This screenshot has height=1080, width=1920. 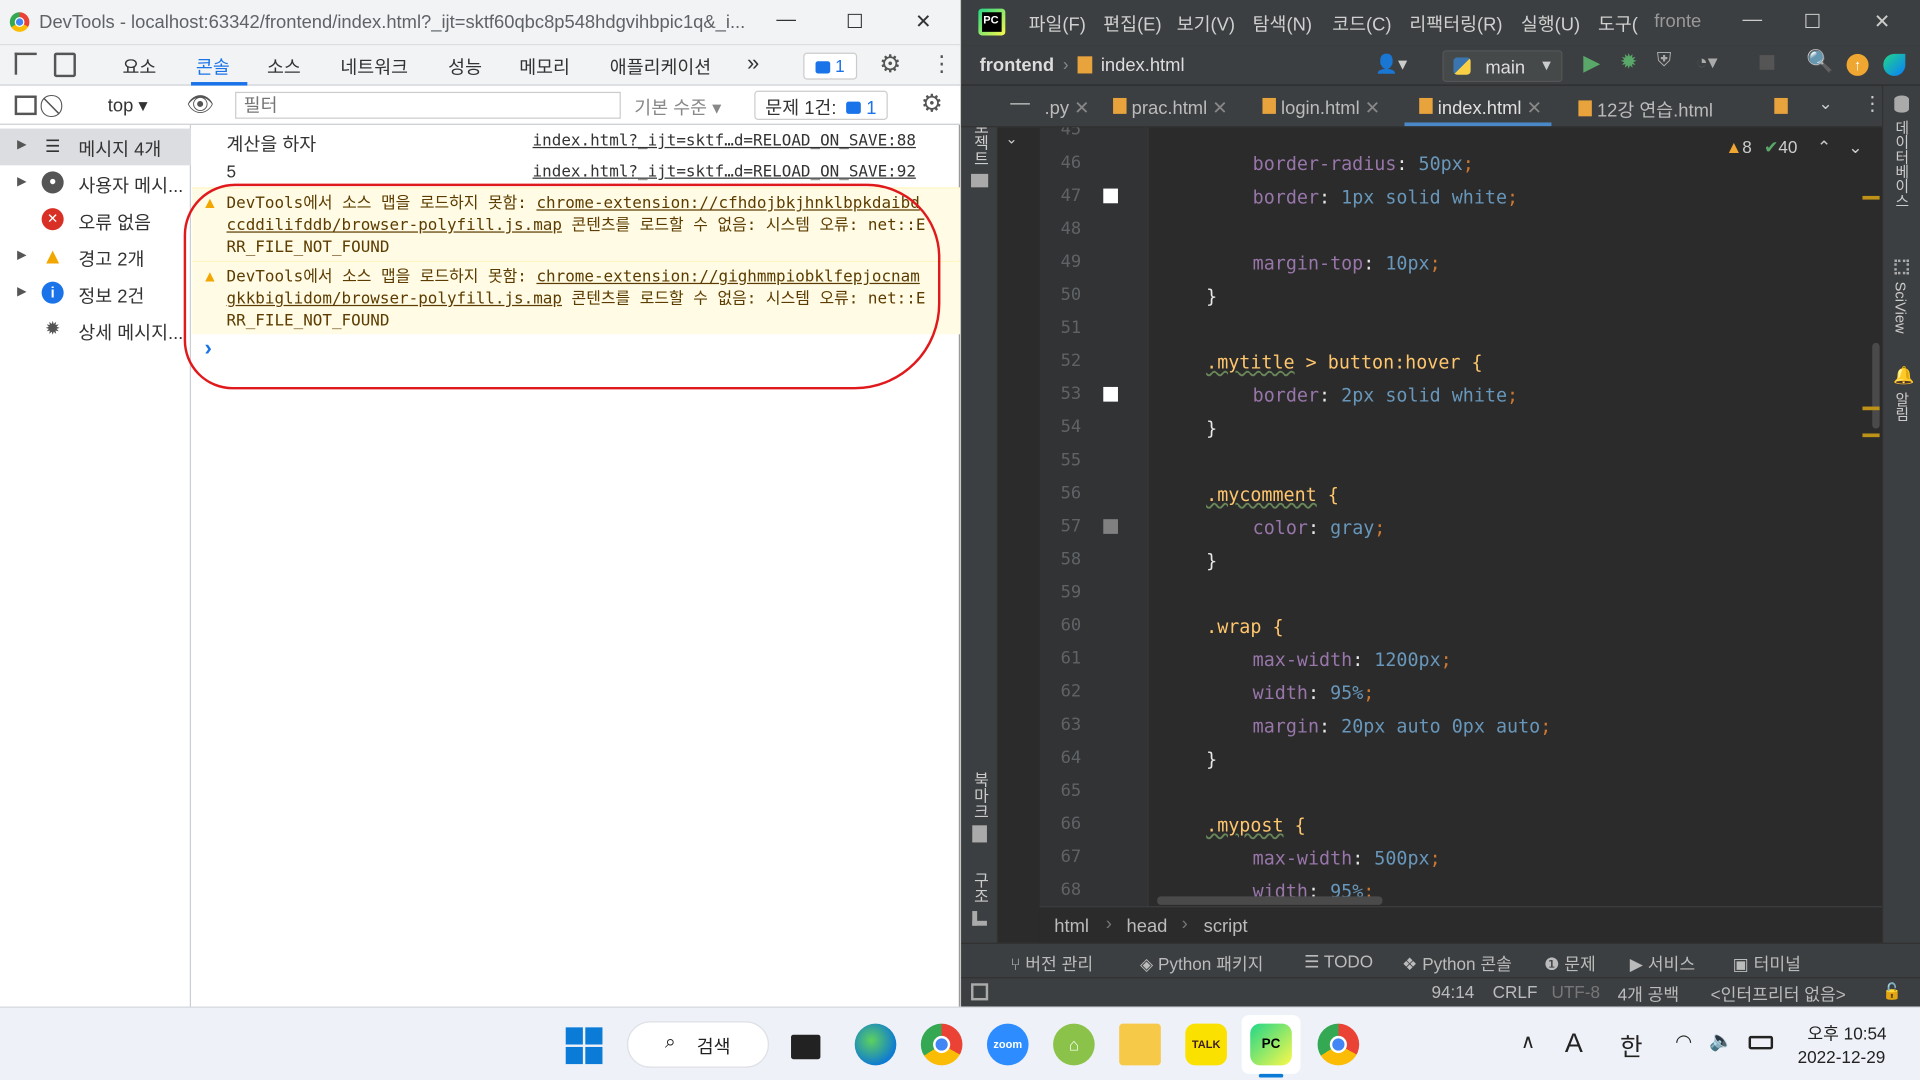 What do you see at coordinates (1819, 62) in the screenshot?
I see `search-everywhere-icon: 🔍` at bounding box center [1819, 62].